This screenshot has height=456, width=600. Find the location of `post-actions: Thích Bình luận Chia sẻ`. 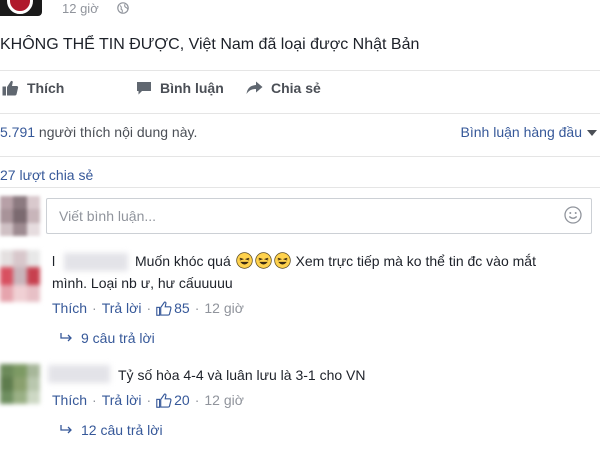

post-actions: Thích Bình luận Chia sẻ is located at coordinates (300, 92).